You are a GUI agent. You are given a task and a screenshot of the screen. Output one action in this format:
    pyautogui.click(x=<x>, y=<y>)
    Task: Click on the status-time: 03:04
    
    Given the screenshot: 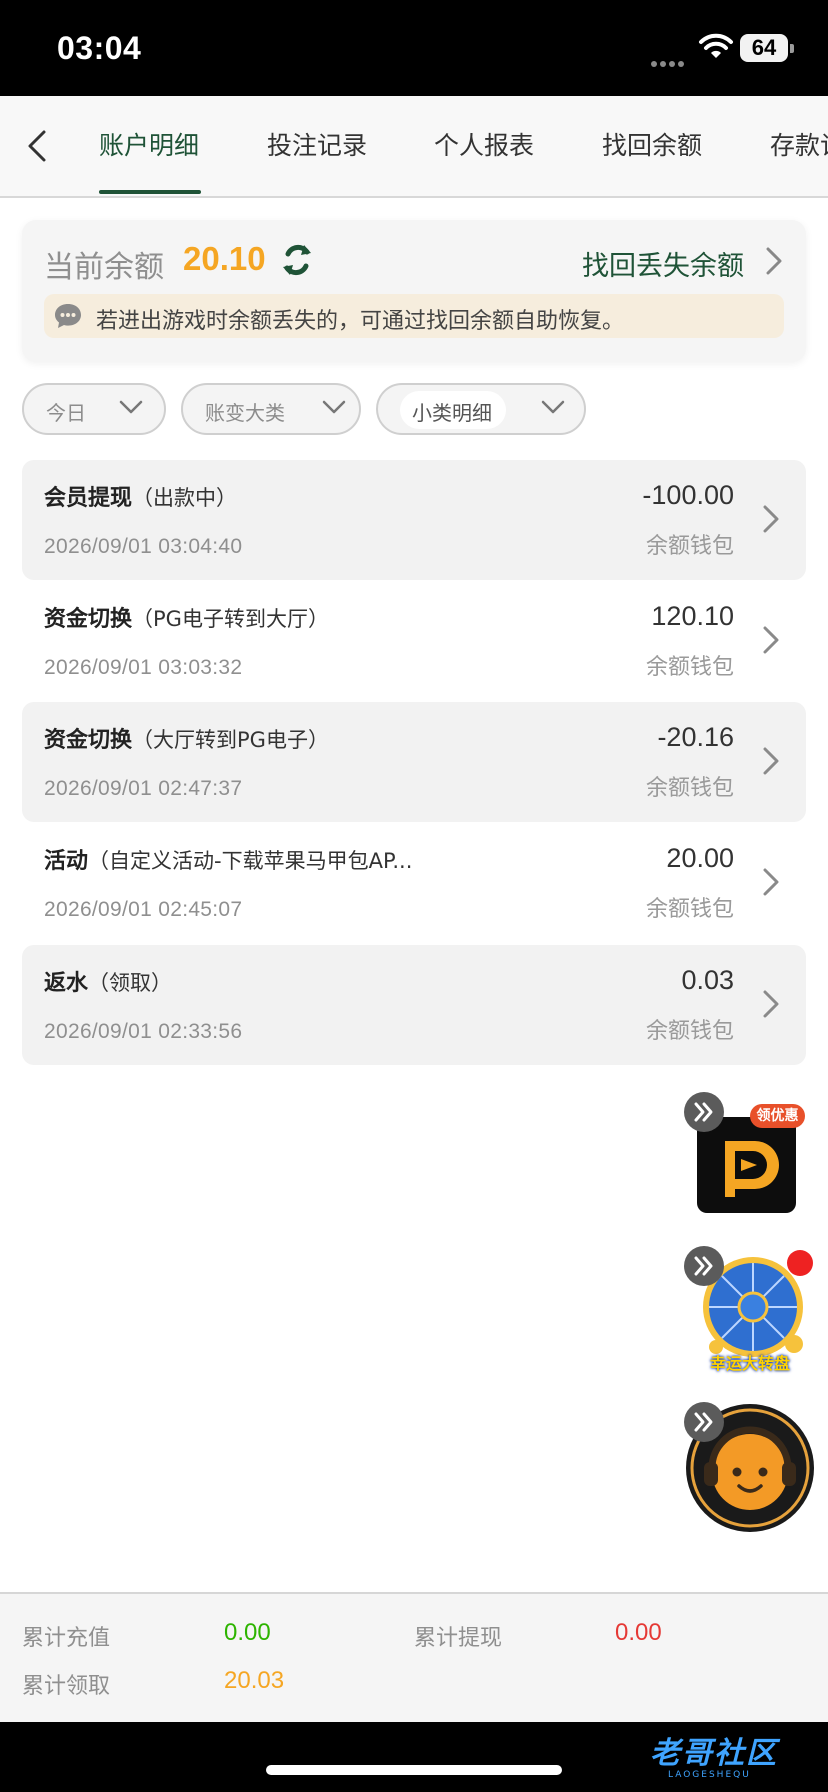 What is the action you would take?
    pyautogui.click(x=99, y=48)
    